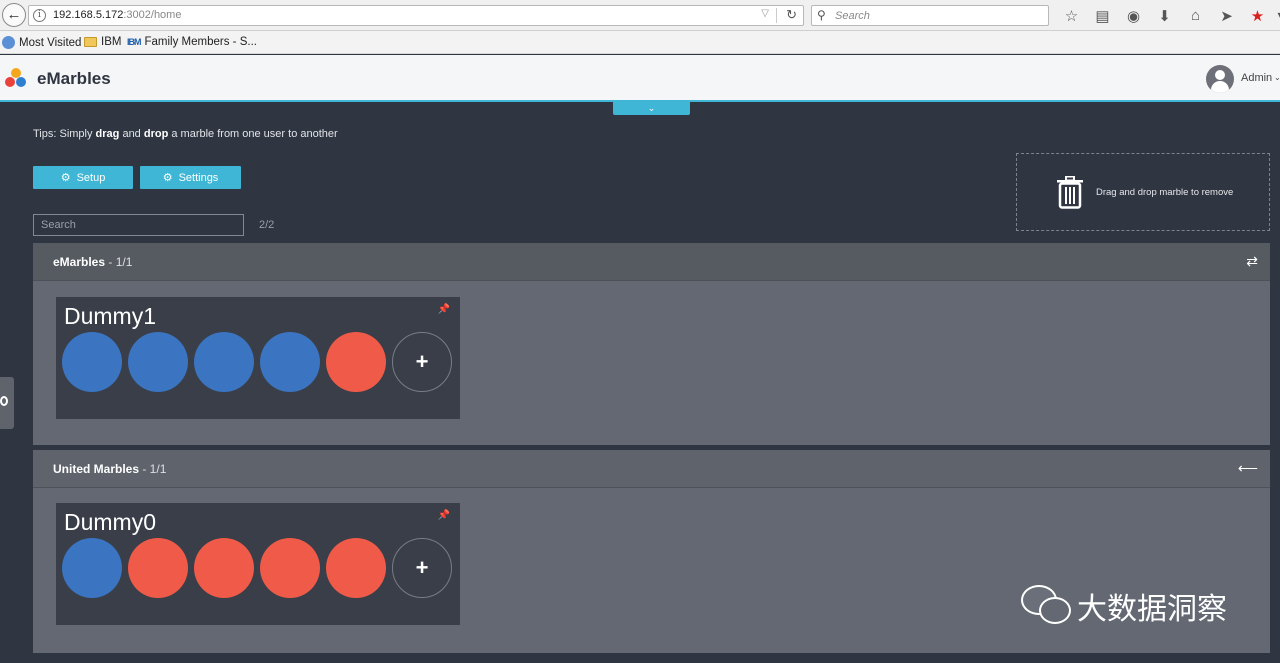  What do you see at coordinates (930, 15) in the screenshot?
I see `browser-search-bar: ⚲ Search` at bounding box center [930, 15].